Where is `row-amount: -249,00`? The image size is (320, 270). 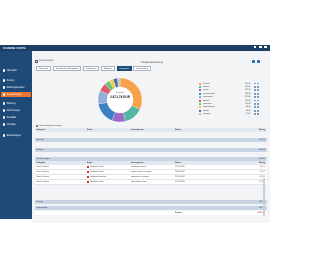
row-amount: -249,00 is located at coordinates (261, 177).